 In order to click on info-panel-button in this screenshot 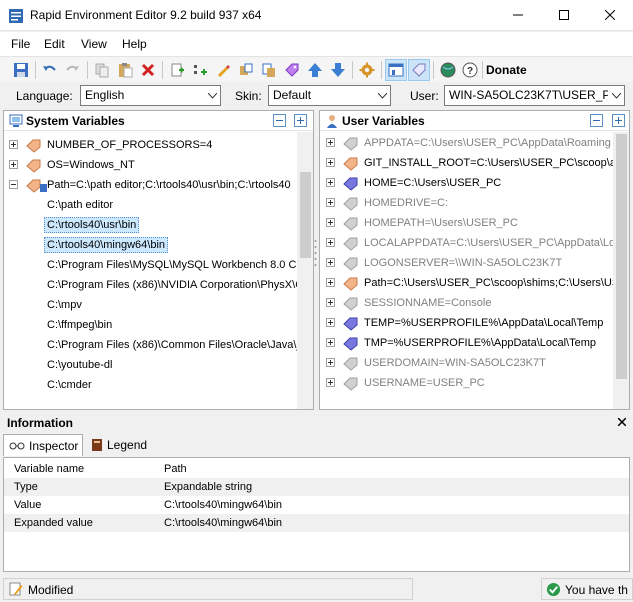, I will do `click(396, 70)`.